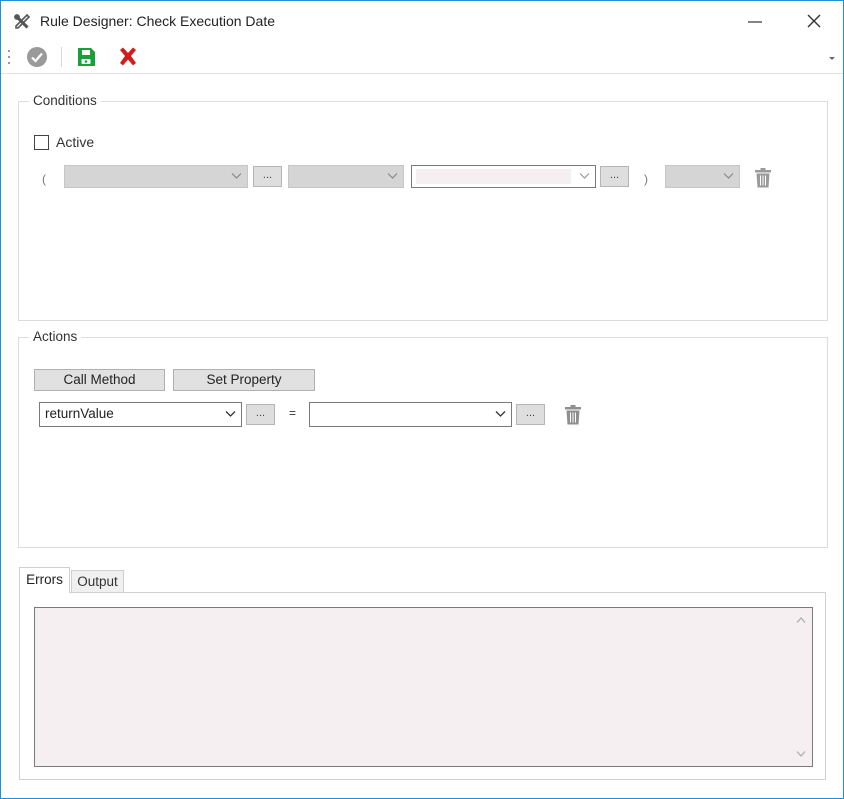  I want to click on condition-left-operand-select, so click(156, 176).